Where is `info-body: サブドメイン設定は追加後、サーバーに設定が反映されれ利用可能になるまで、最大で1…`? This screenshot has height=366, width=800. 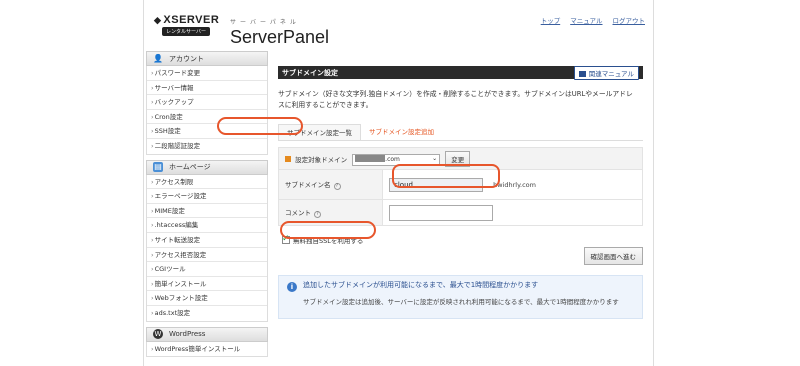
info-body: サブドメイン設定は追加後、サーバーに設定が反映されれ利用可能になるまで、最大で1… is located at coordinates (461, 302).